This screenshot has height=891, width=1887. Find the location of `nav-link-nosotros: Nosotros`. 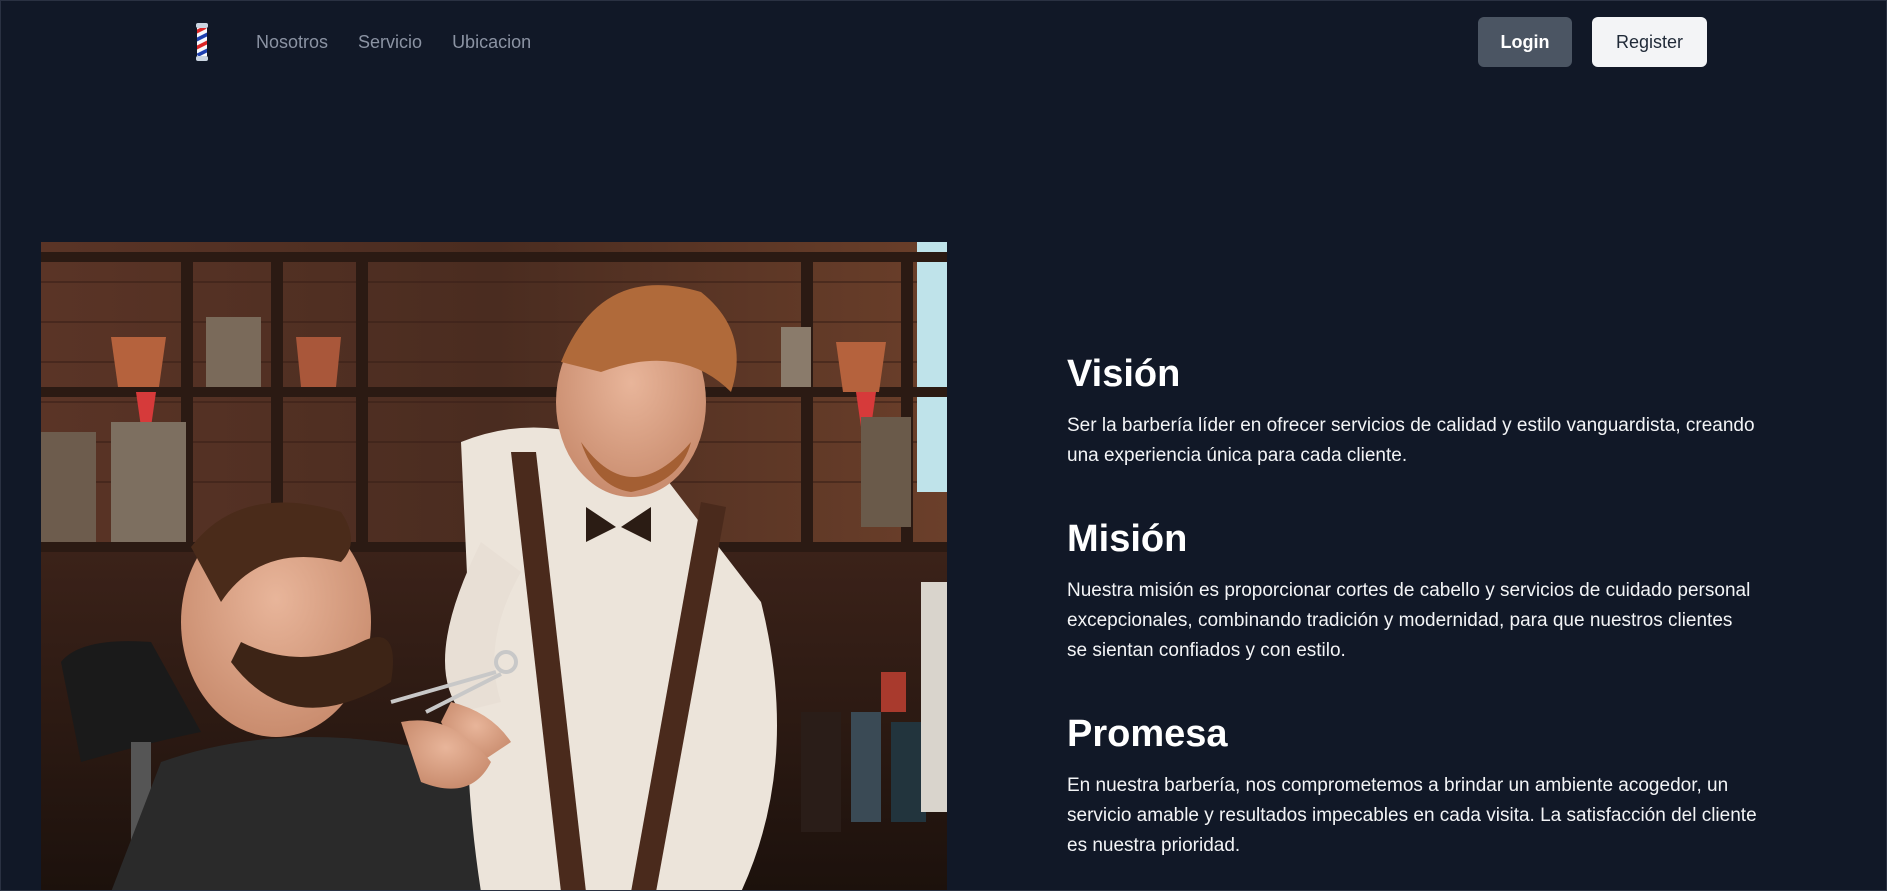

nav-link-nosotros: Nosotros is located at coordinates (292, 42).